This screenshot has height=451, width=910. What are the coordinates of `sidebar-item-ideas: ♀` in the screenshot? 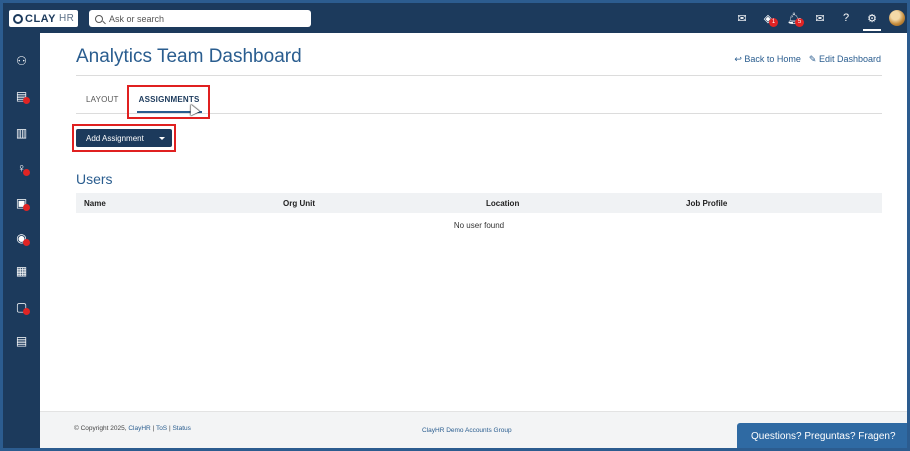 It's located at (21, 168).